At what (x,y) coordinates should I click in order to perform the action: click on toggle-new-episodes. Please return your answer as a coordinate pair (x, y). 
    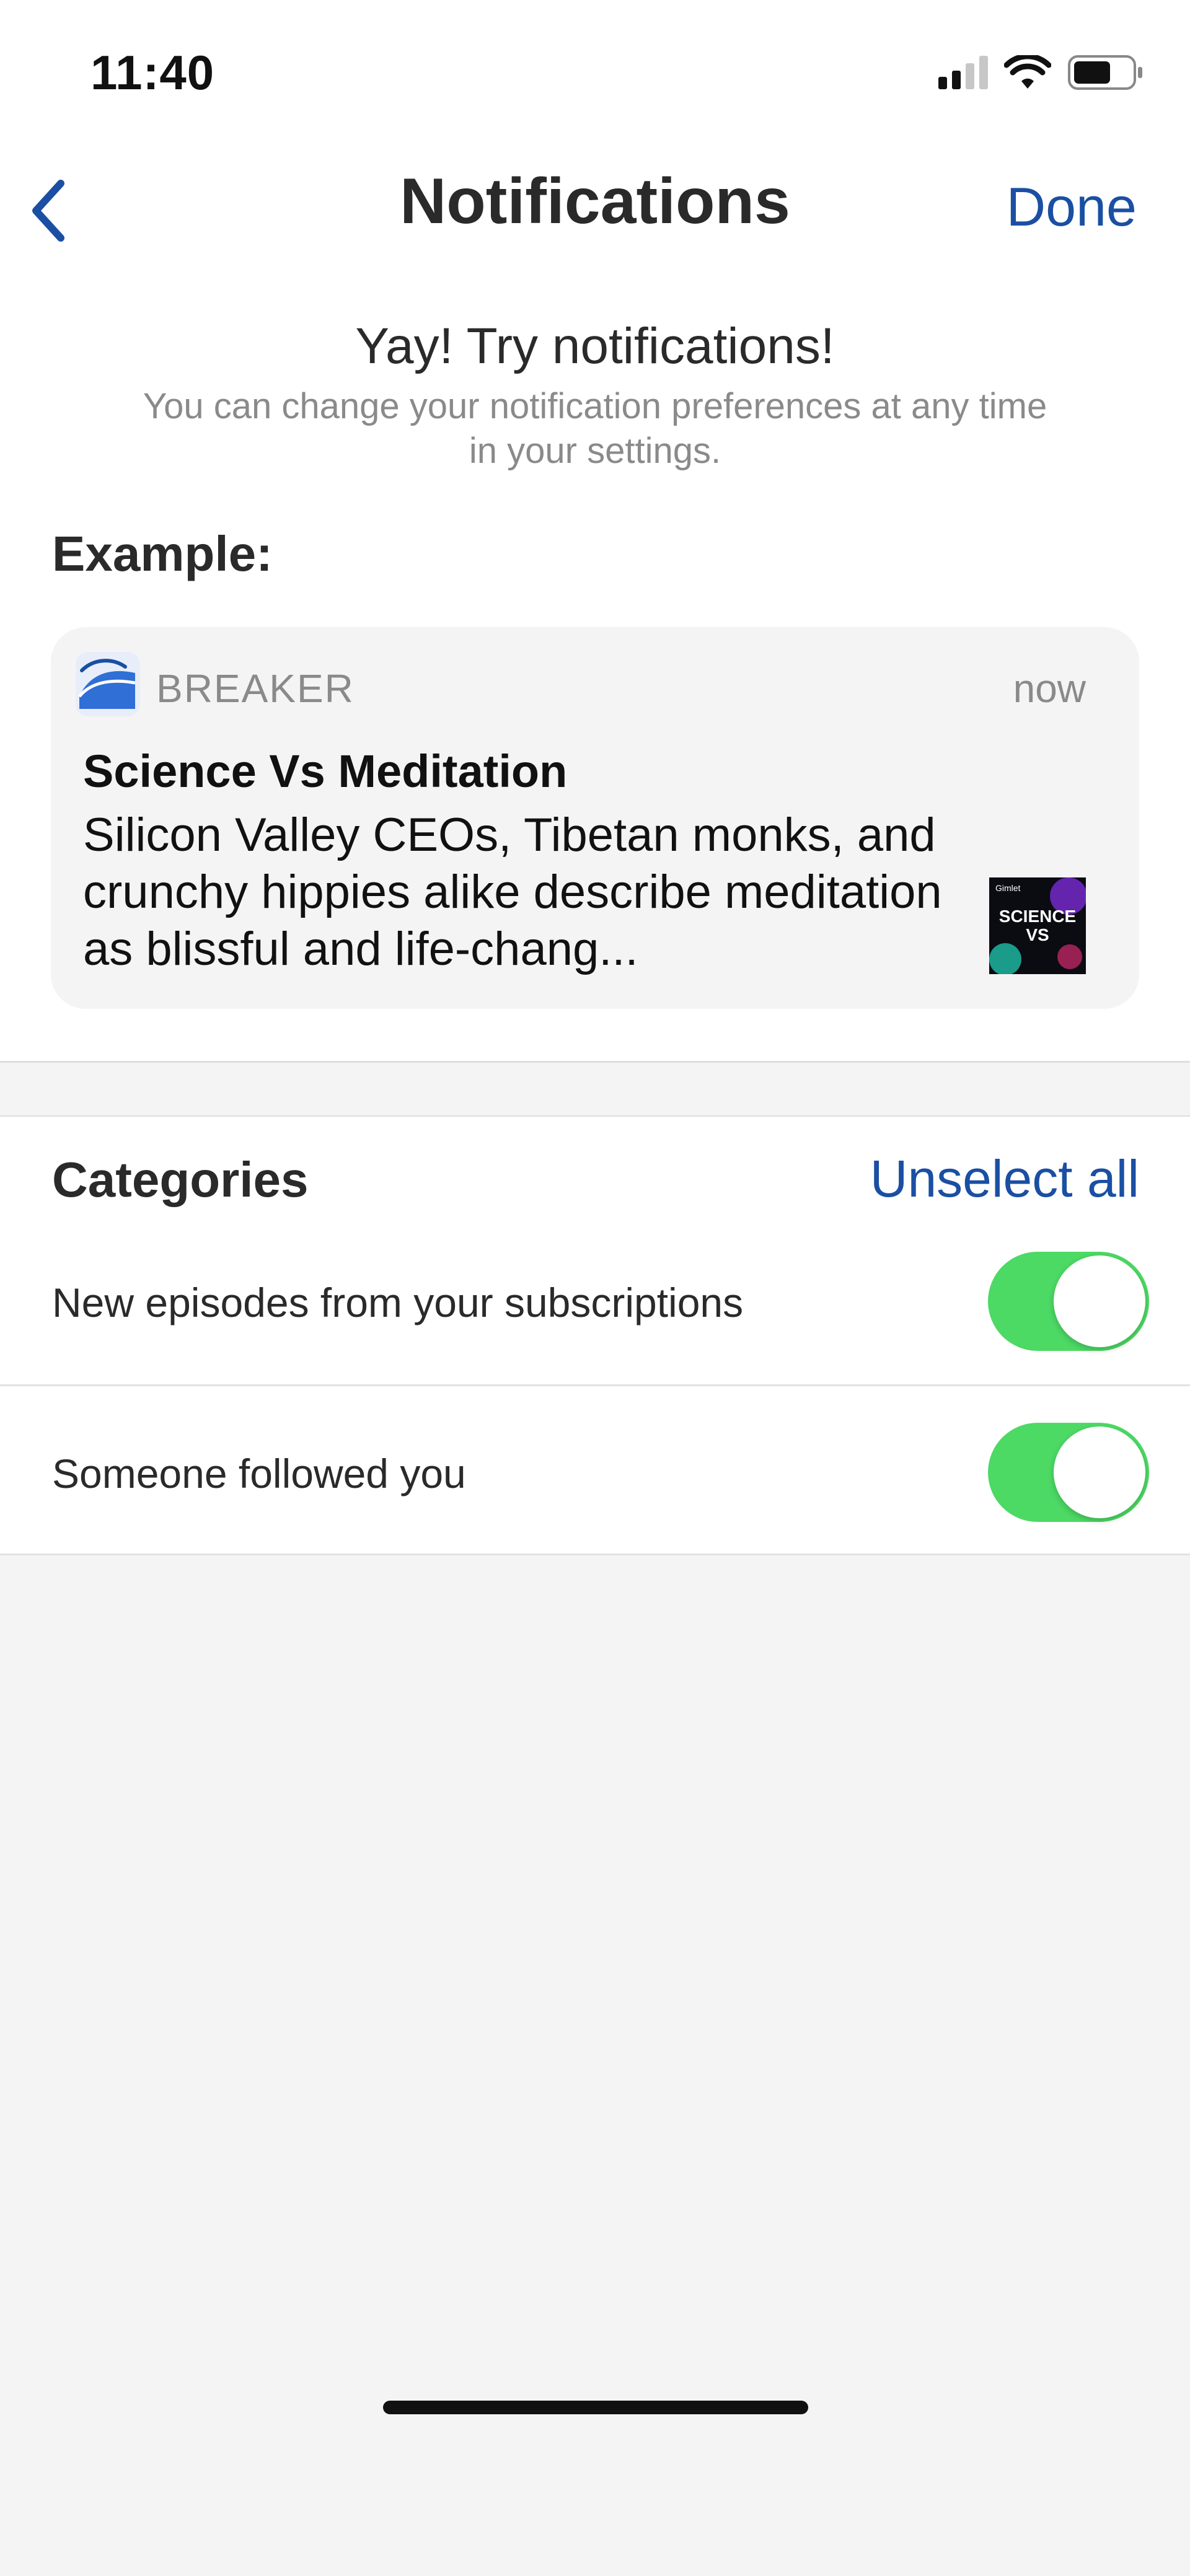
    Looking at the image, I should click on (1068, 1301).